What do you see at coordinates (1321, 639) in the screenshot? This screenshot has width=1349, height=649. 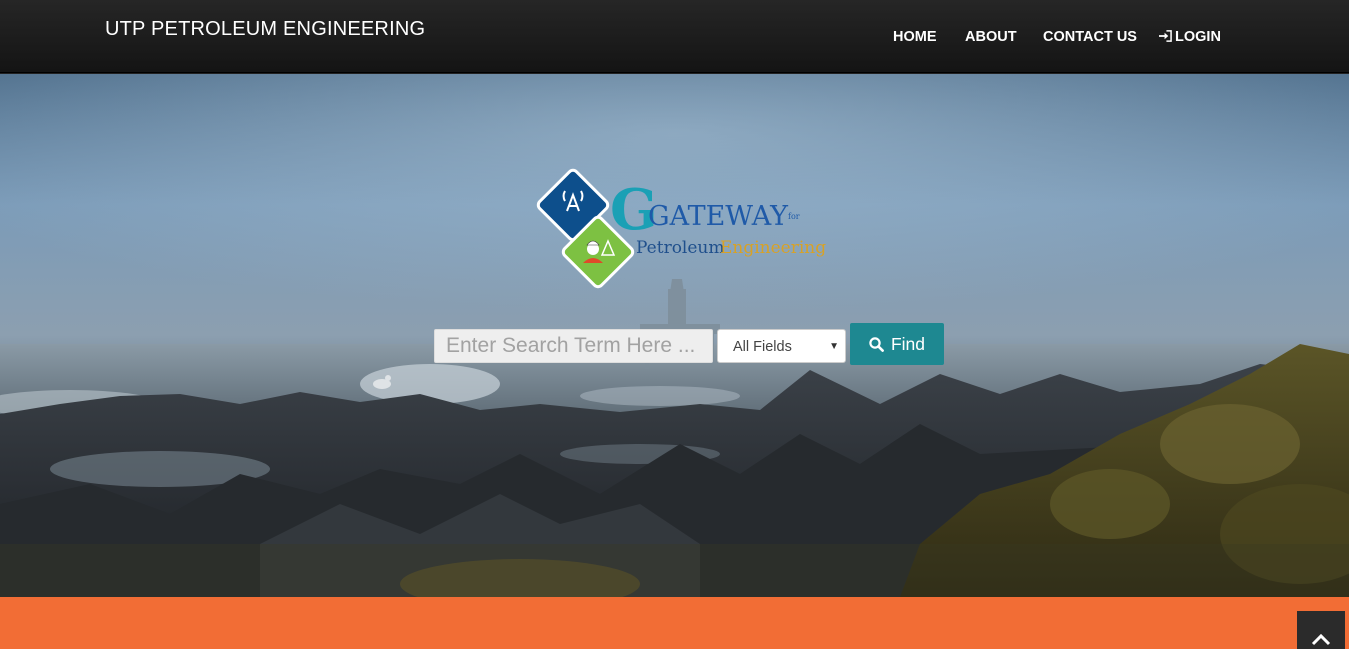 I see `chevron-up-icon` at bounding box center [1321, 639].